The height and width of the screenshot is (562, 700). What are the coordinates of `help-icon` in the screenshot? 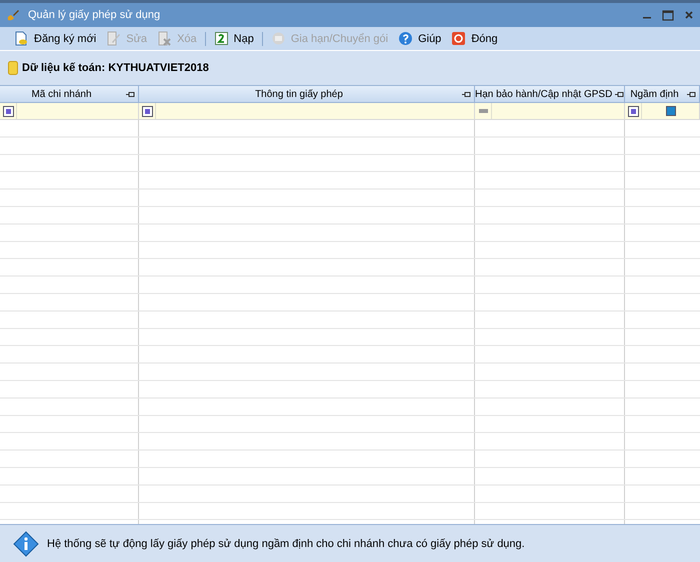 It's located at (406, 38).